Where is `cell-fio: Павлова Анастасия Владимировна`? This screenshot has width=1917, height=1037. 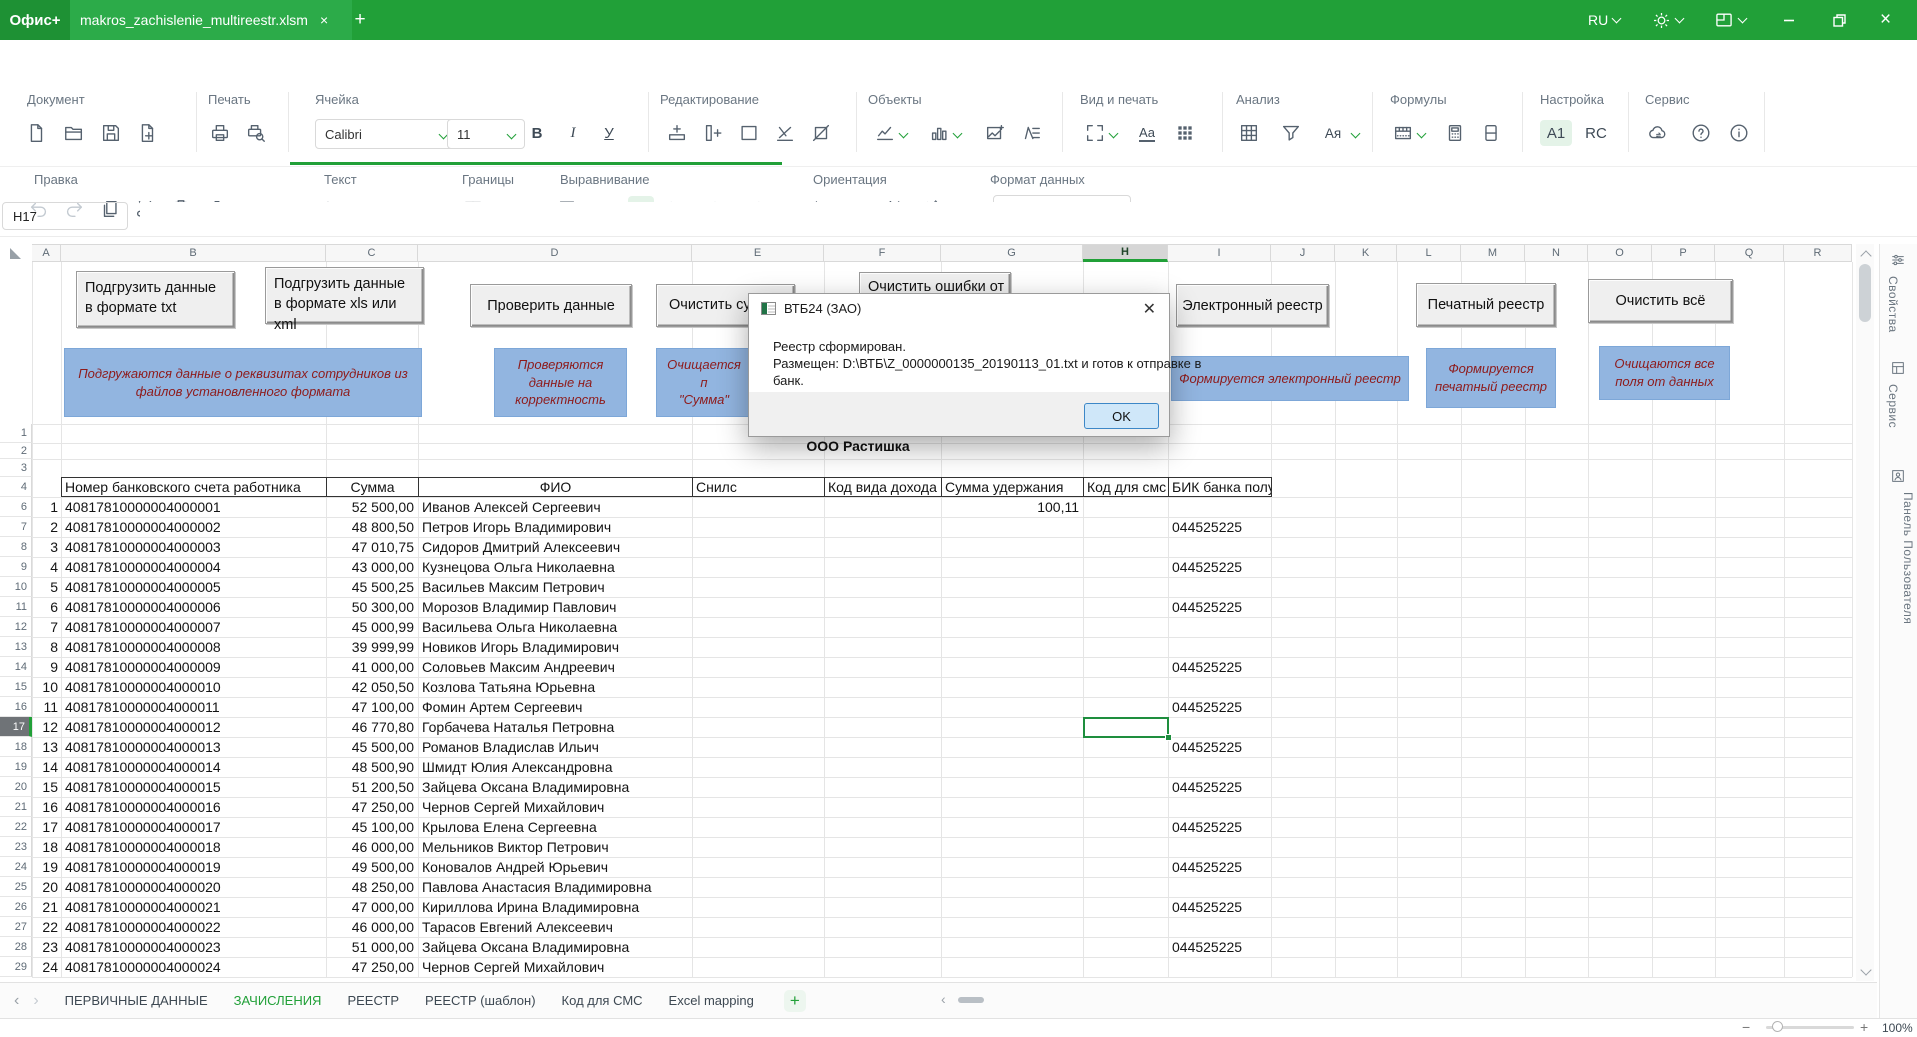
cell-fio: Павлова Анастасия Владимировна is located at coordinates (555, 887).